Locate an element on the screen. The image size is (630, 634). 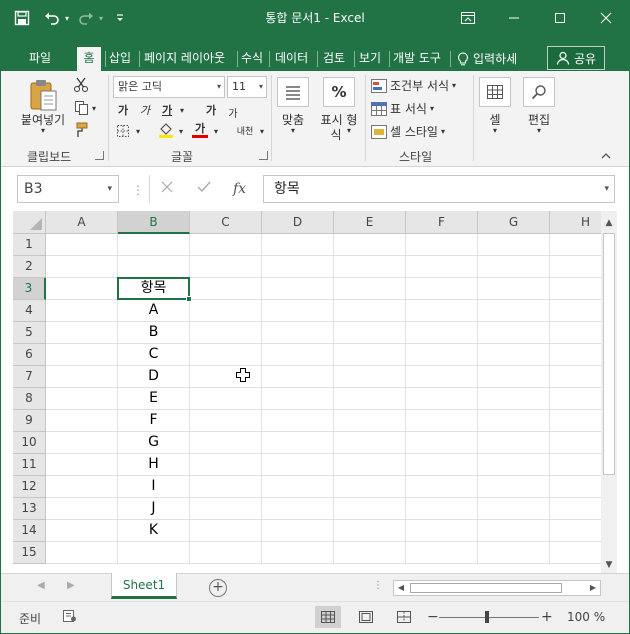
cell-c10 is located at coordinates (226, 443).